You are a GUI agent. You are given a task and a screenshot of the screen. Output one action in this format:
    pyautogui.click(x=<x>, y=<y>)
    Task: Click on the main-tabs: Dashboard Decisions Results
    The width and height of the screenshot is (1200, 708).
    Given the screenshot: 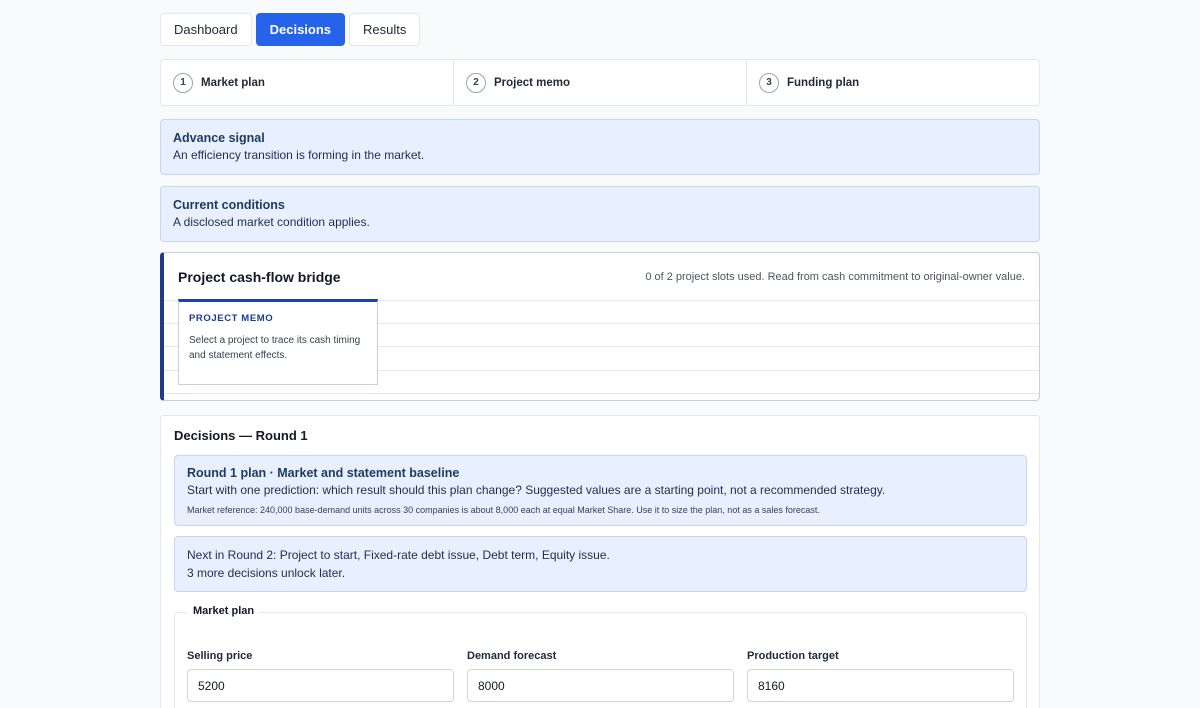 What is the action you would take?
    pyautogui.click(x=290, y=29)
    